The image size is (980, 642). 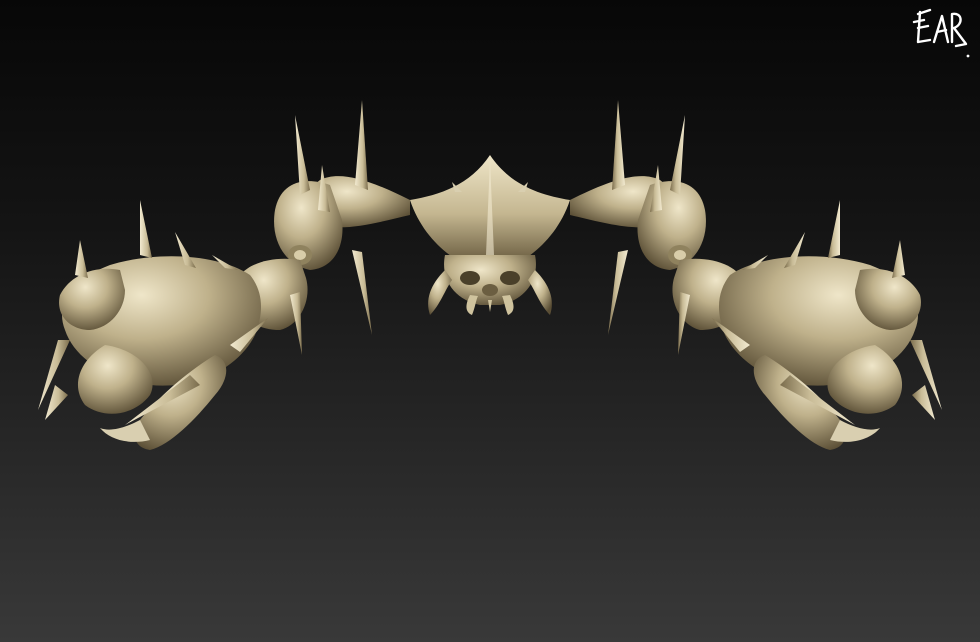 I want to click on crab-body, so click(x=490, y=235).